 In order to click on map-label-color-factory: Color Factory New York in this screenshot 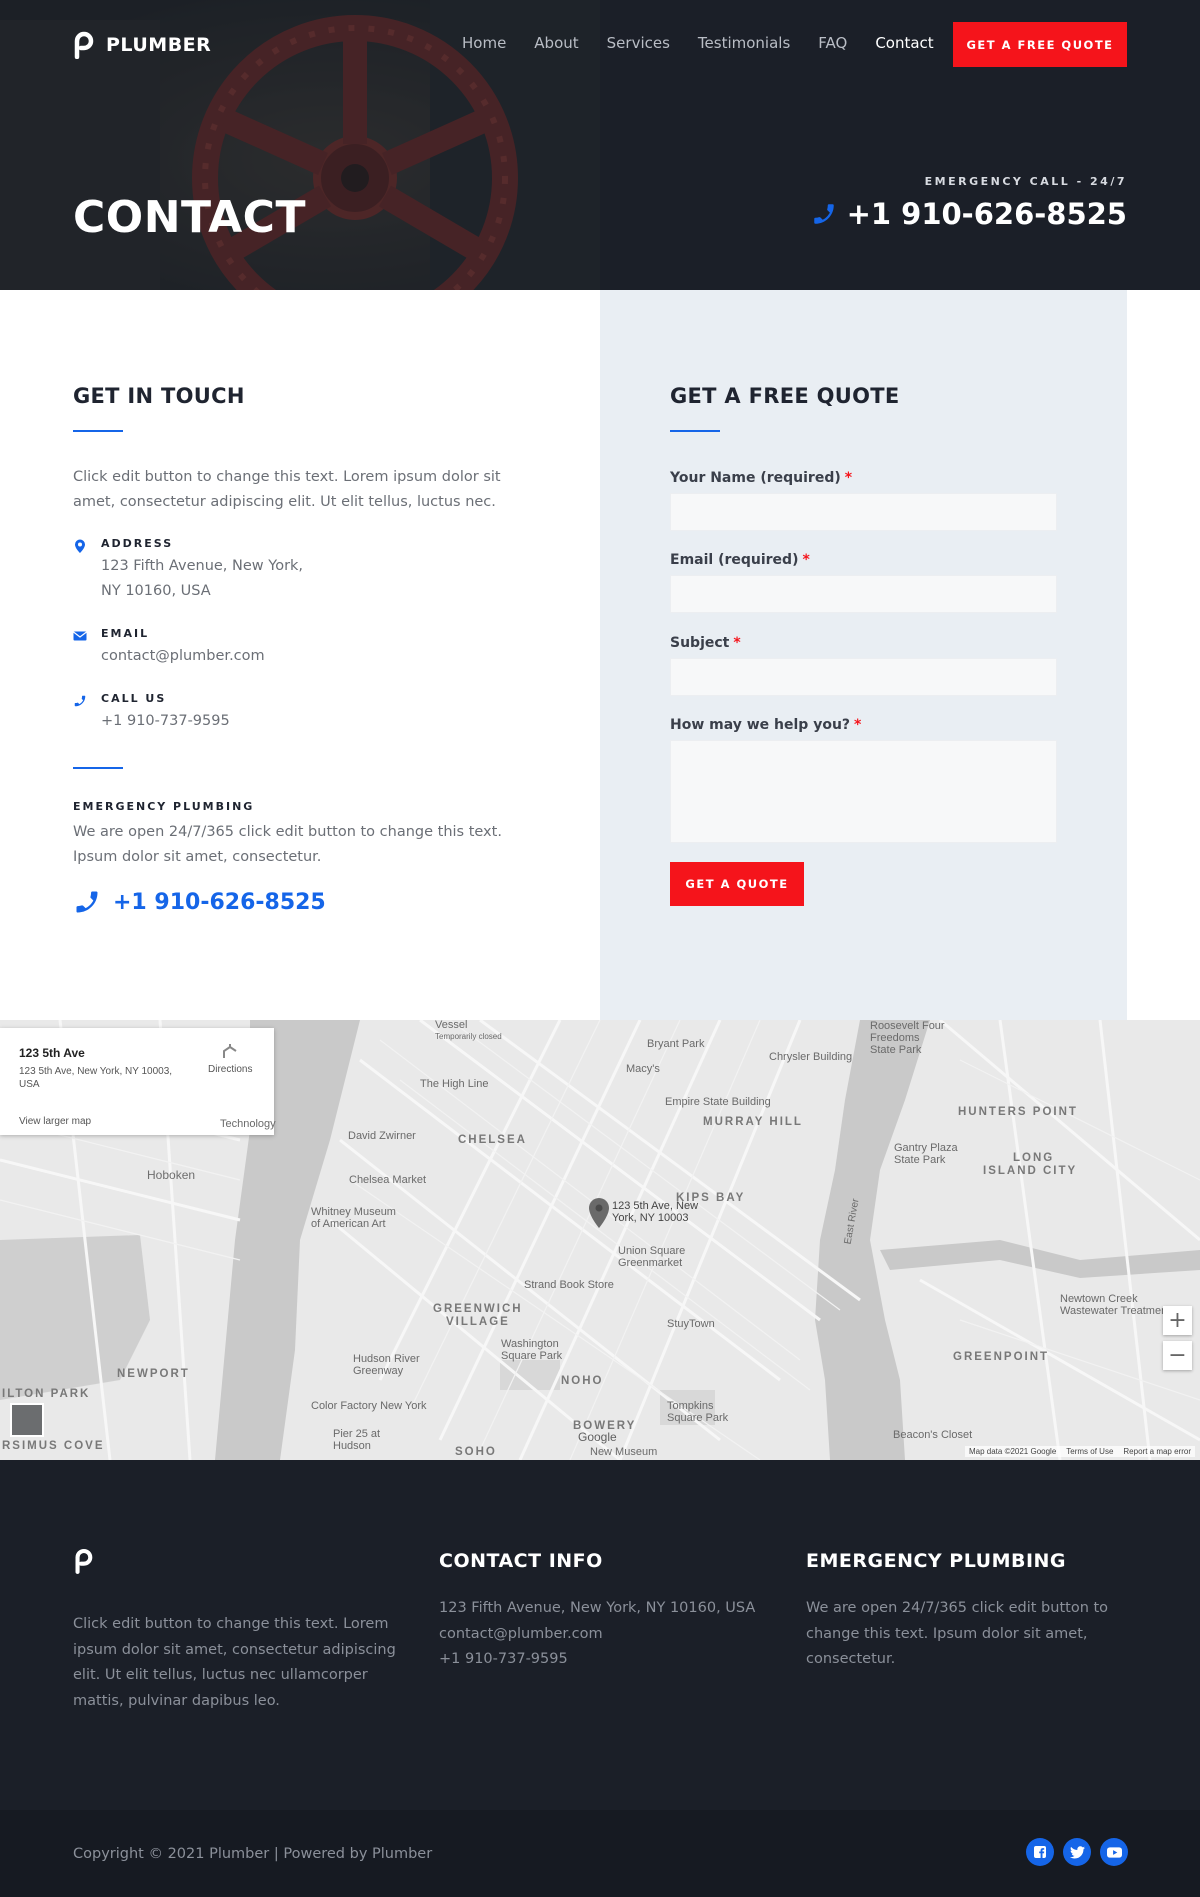, I will do `click(369, 1406)`.